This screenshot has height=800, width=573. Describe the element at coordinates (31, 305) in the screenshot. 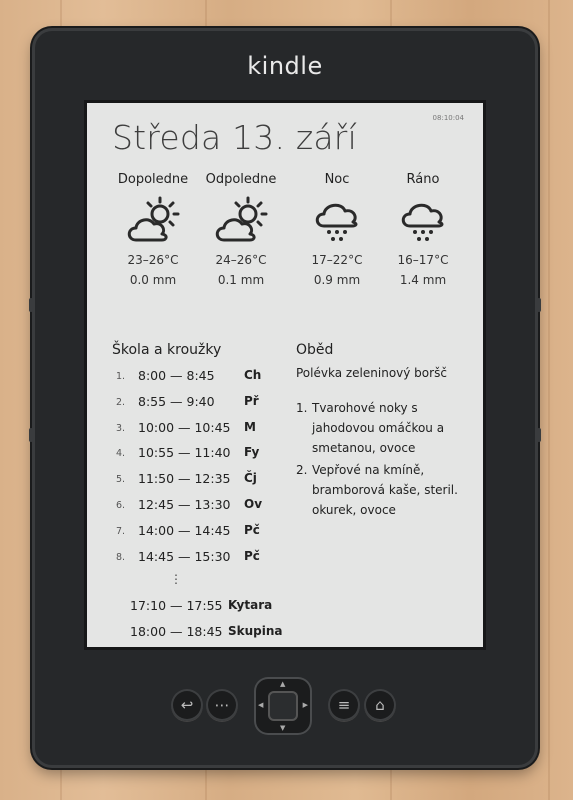

I see `left-page-button-upper` at that location.